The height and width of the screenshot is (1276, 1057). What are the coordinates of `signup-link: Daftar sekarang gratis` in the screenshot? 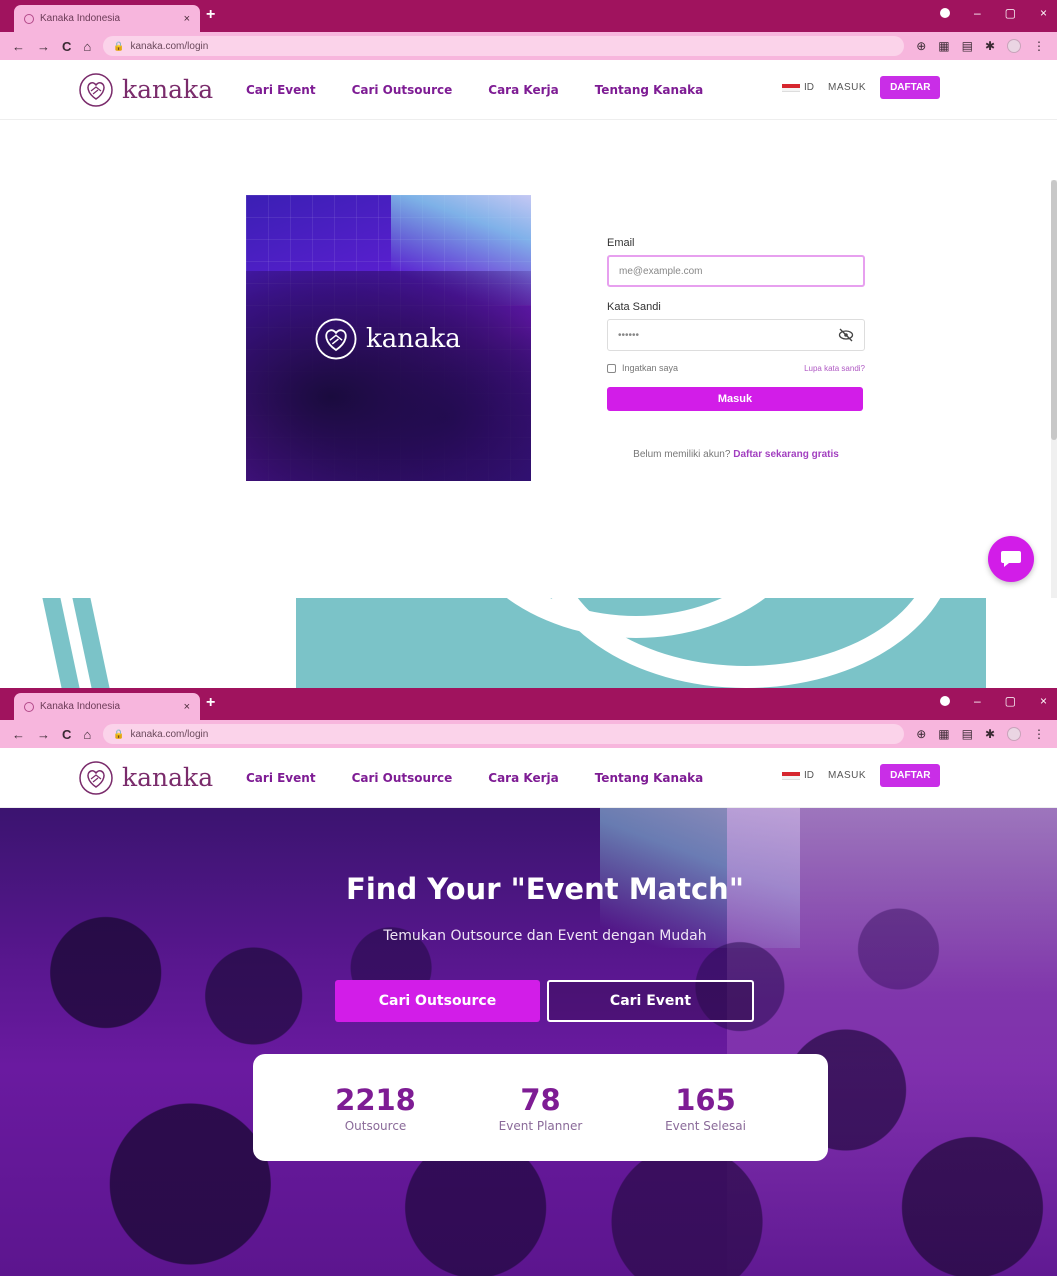 It's located at (786, 454).